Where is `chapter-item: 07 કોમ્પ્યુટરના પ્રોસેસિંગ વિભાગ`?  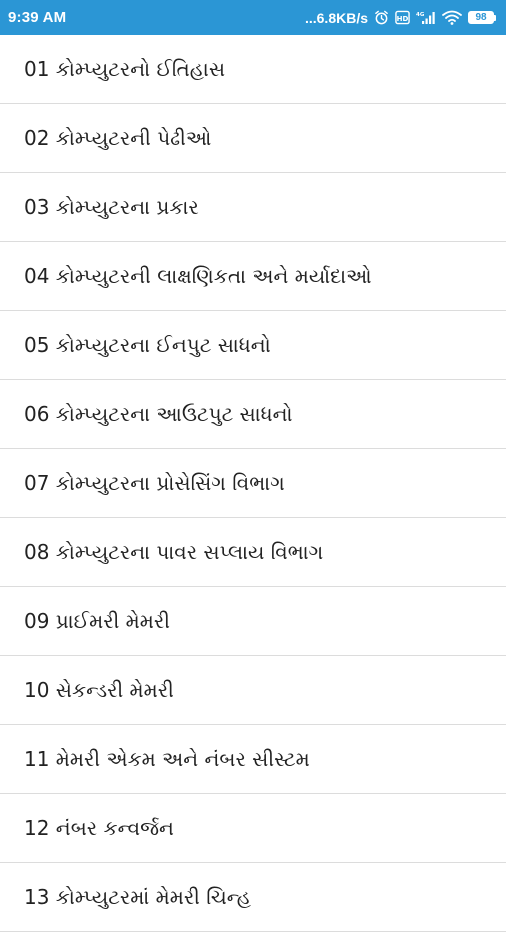
chapter-item: 07 કોમ્પ્યુટરના પ્રોસેસિંગ વિભાગ is located at coordinates (253, 483).